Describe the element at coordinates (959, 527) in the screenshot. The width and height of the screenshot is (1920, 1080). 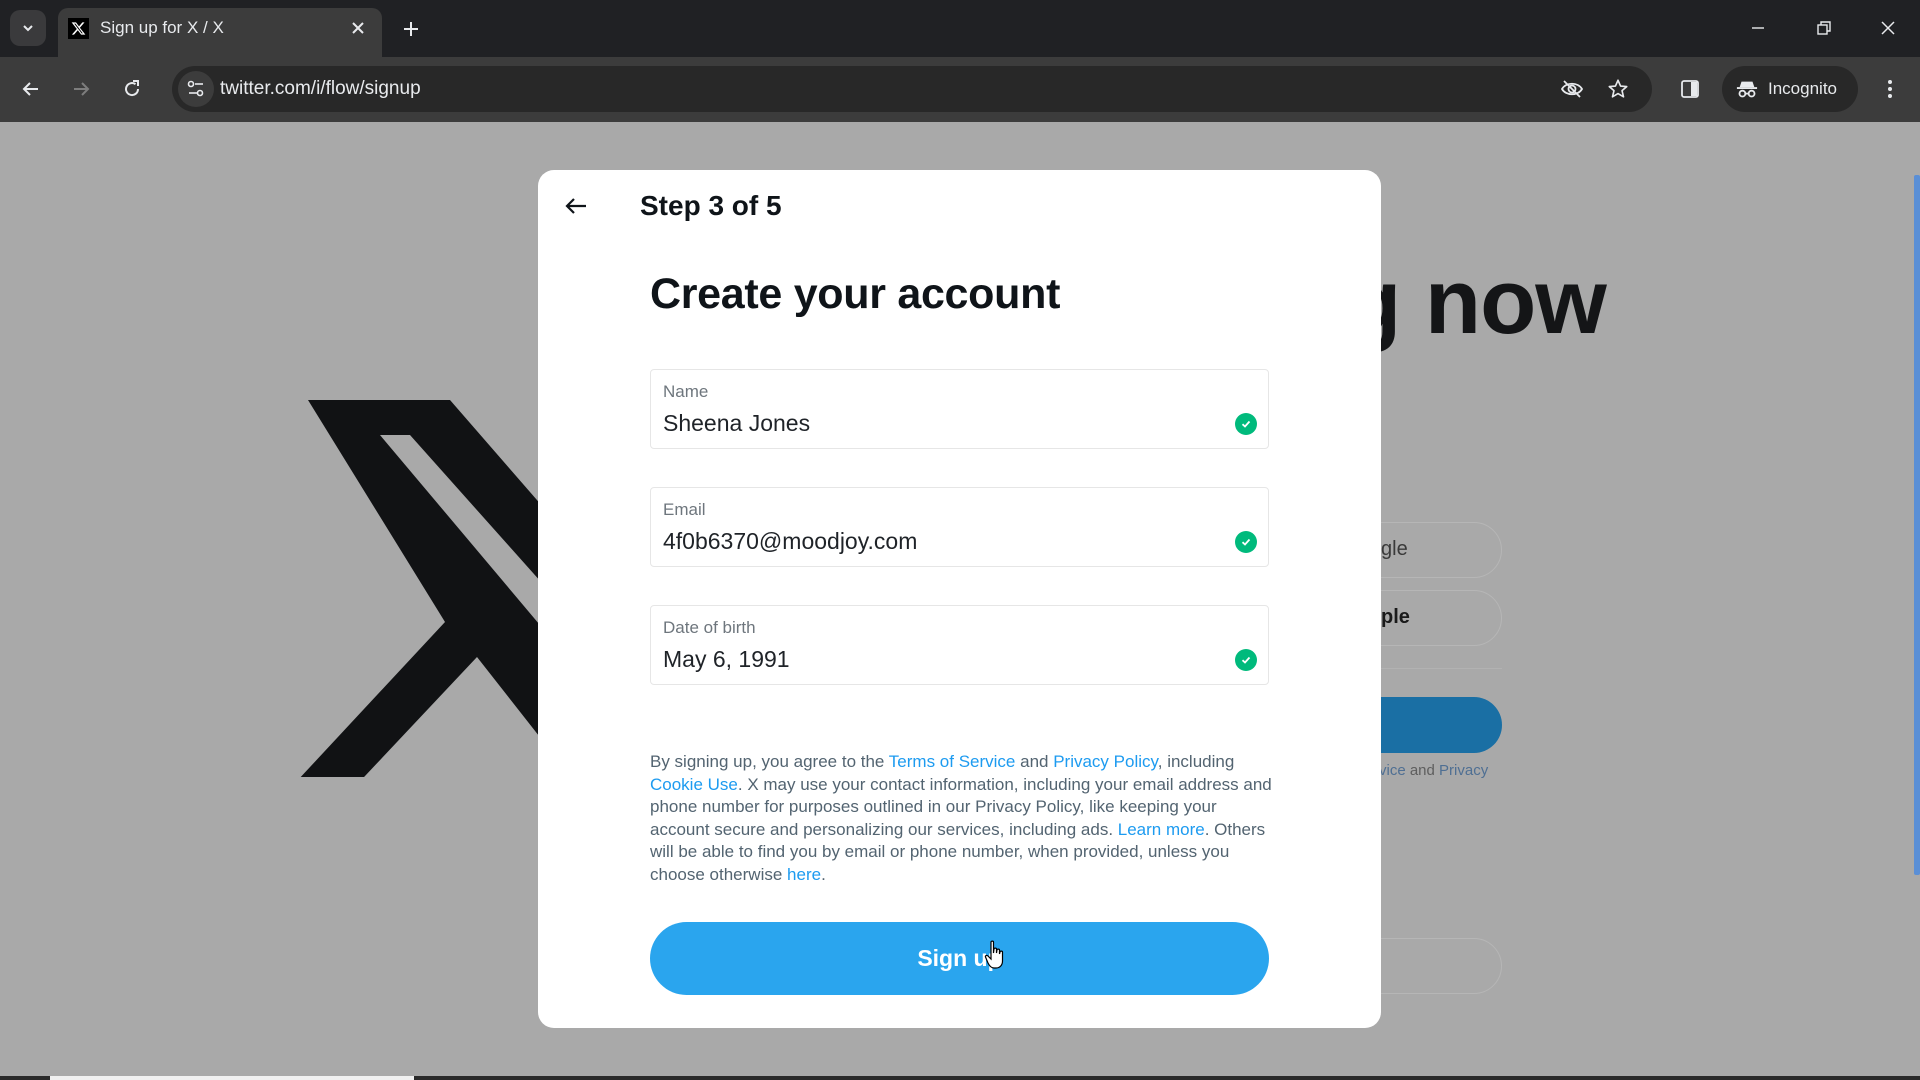
I see `email-field: Email` at that location.